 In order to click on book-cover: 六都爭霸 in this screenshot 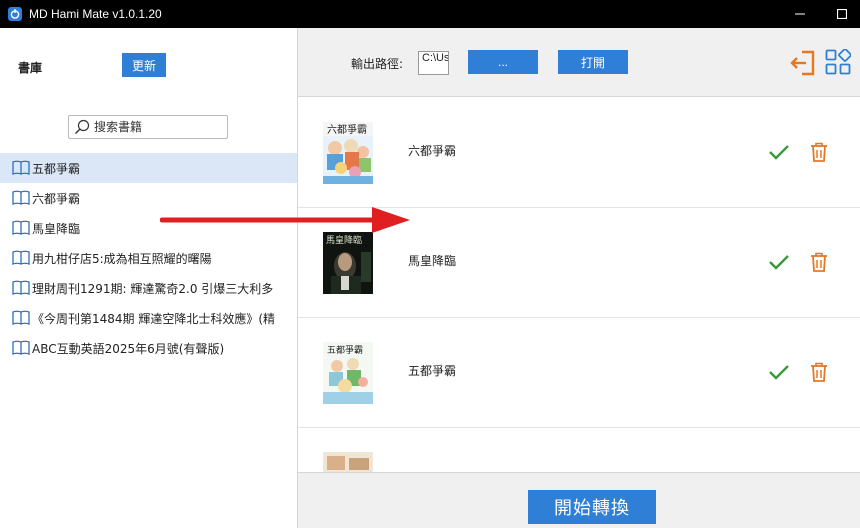, I will do `click(348, 153)`.